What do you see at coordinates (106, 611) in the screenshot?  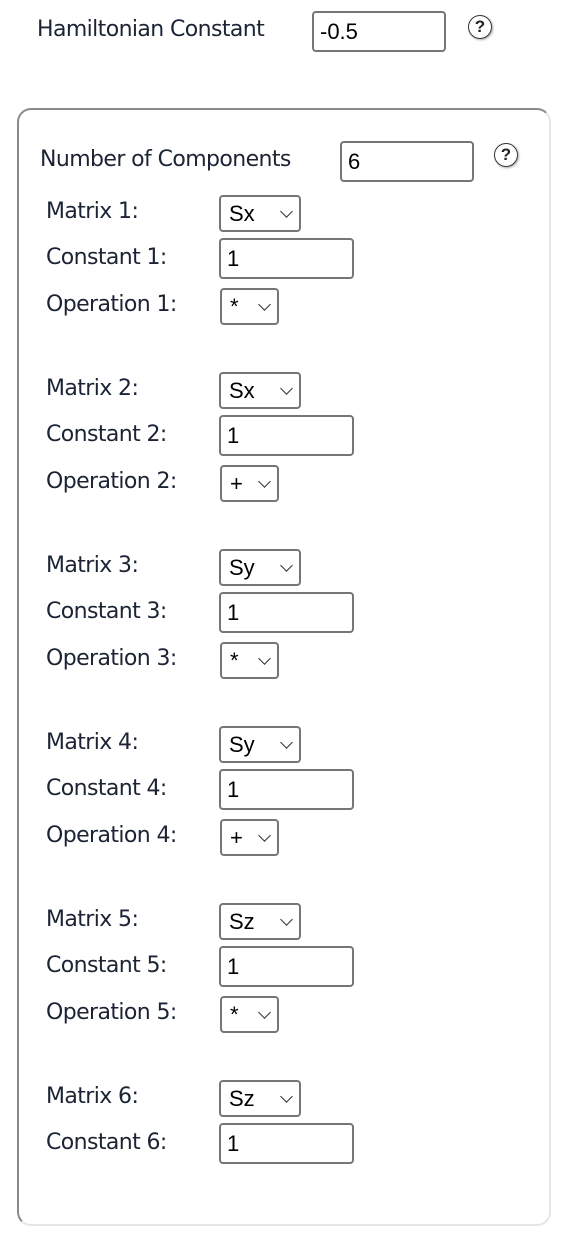 I see `constant-label: Constant 3:` at bounding box center [106, 611].